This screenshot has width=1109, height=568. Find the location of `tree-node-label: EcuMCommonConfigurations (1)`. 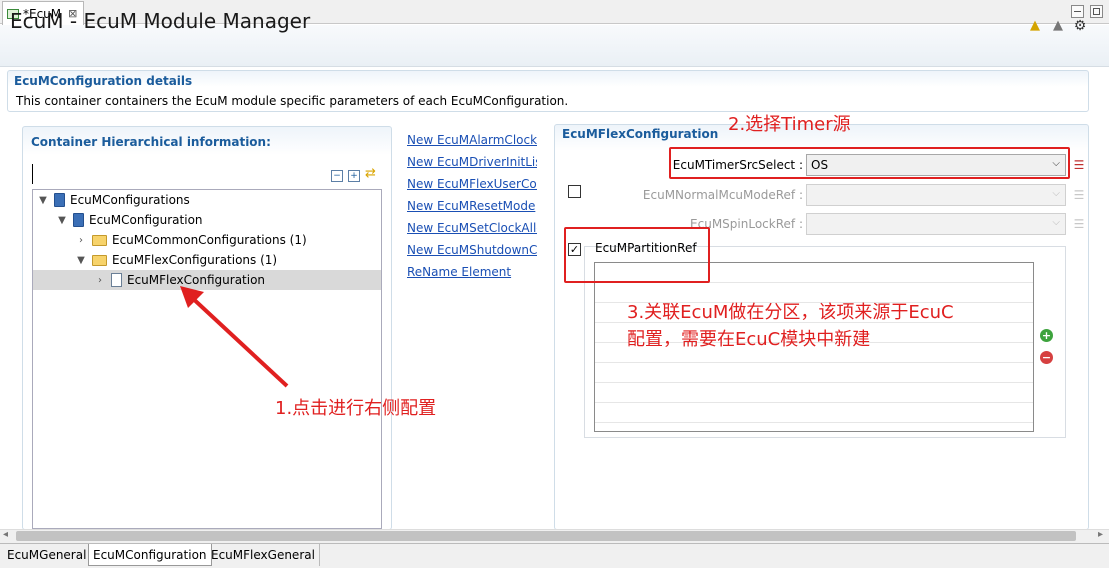

tree-node-label: EcuMCommonConfigurations (1) is located at coordinates (209, 240).